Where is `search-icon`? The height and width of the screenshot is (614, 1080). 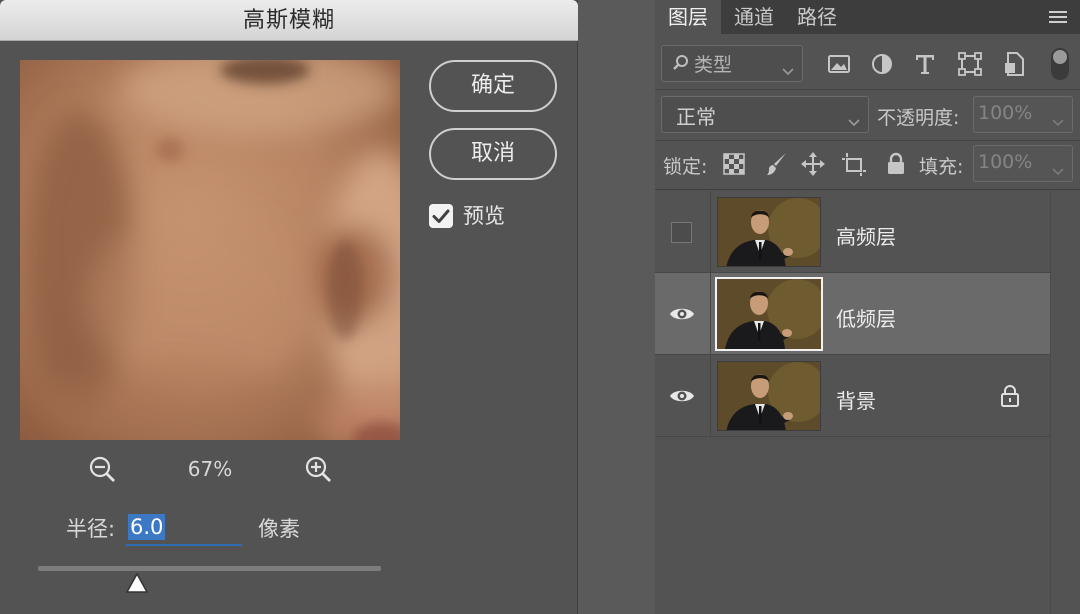
search-icon is located at coordinates (681, 63).